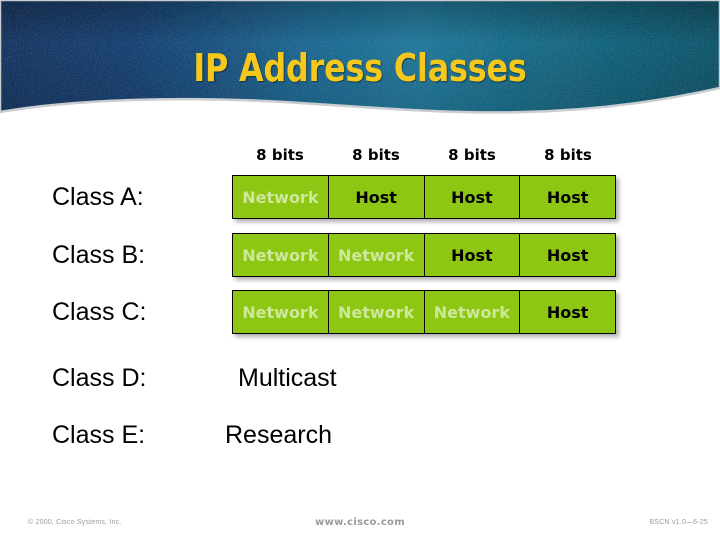 The height and width of the screenshot is (540, 720). Describe the element at coordinates (567, 197) in the screenshot. I see `octet-cell-a-4: Host` at that location.